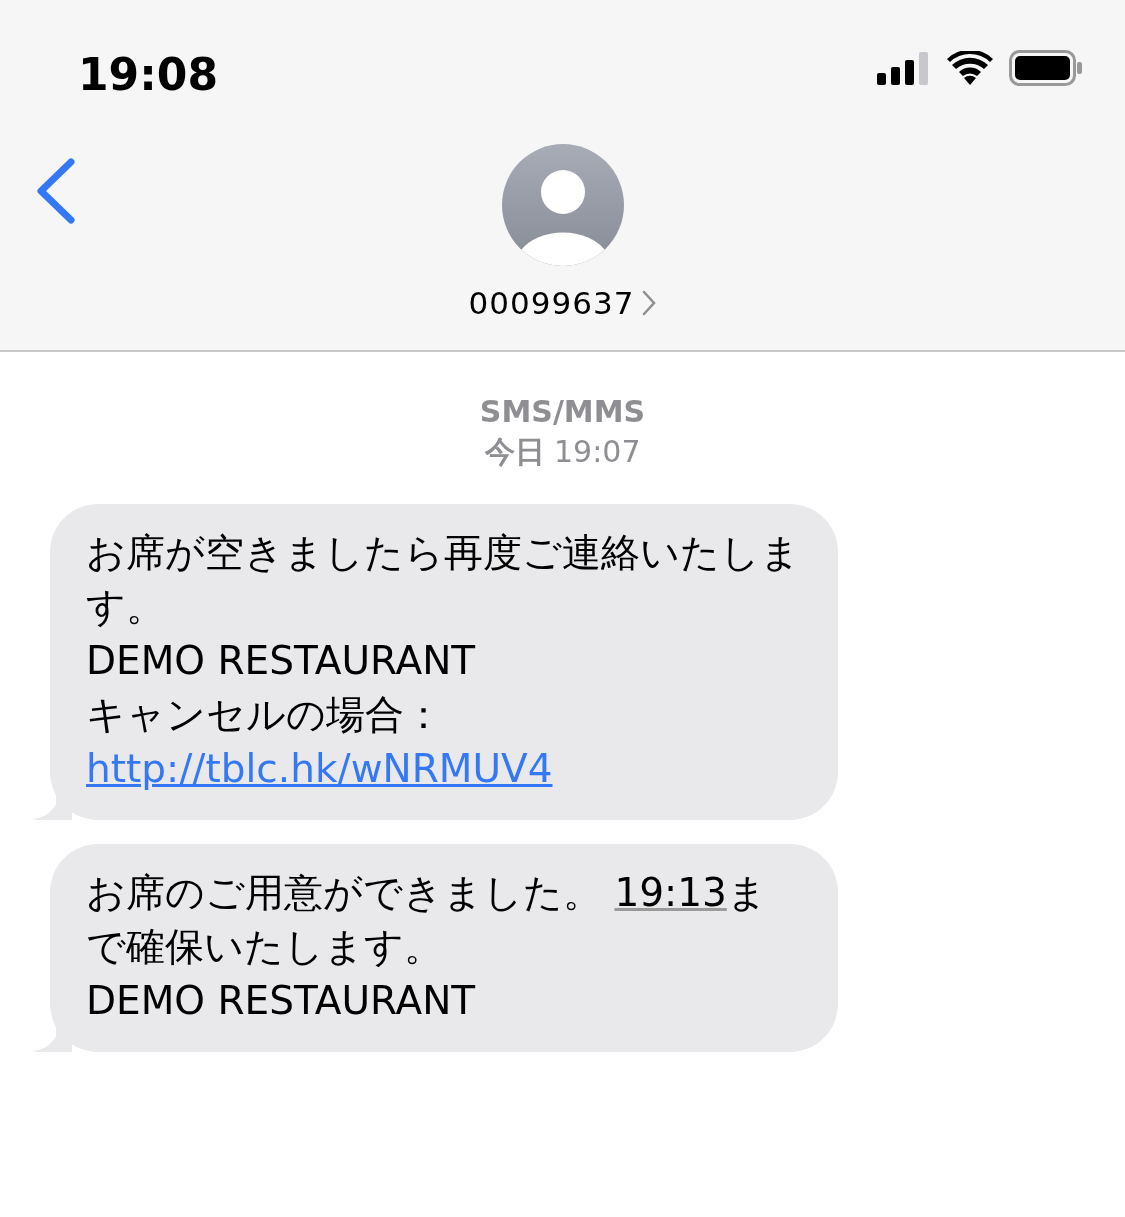 This screenshot has height=1217, width=1125. What do you see at coordinates (1046, 68) in the screenshot?
I see `battery-icon` at bounding box center [1046, 68].